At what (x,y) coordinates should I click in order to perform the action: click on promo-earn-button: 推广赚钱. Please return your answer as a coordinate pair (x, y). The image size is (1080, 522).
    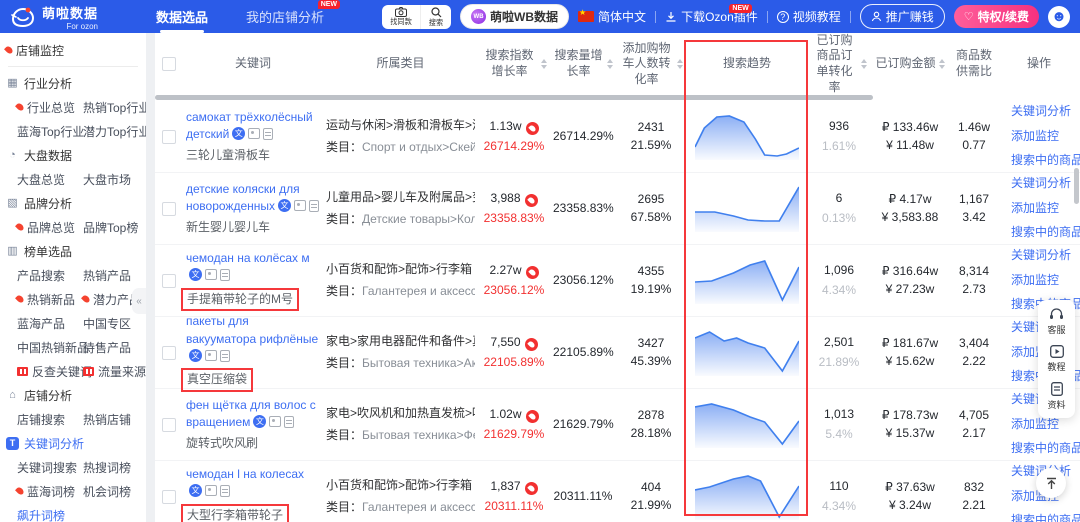
    Looking at the image, I should click on (902, 16).